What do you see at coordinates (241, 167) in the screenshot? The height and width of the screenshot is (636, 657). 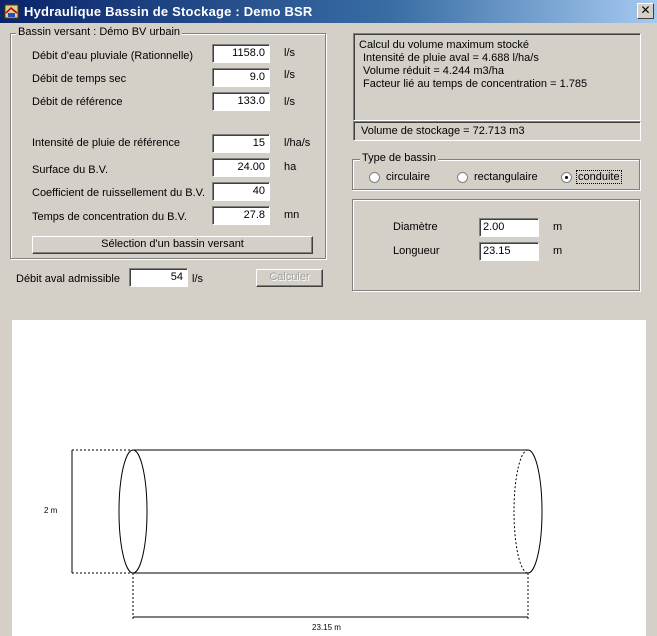 I see `surface-bv-input: 24.00` at bounding box center [241, 167].